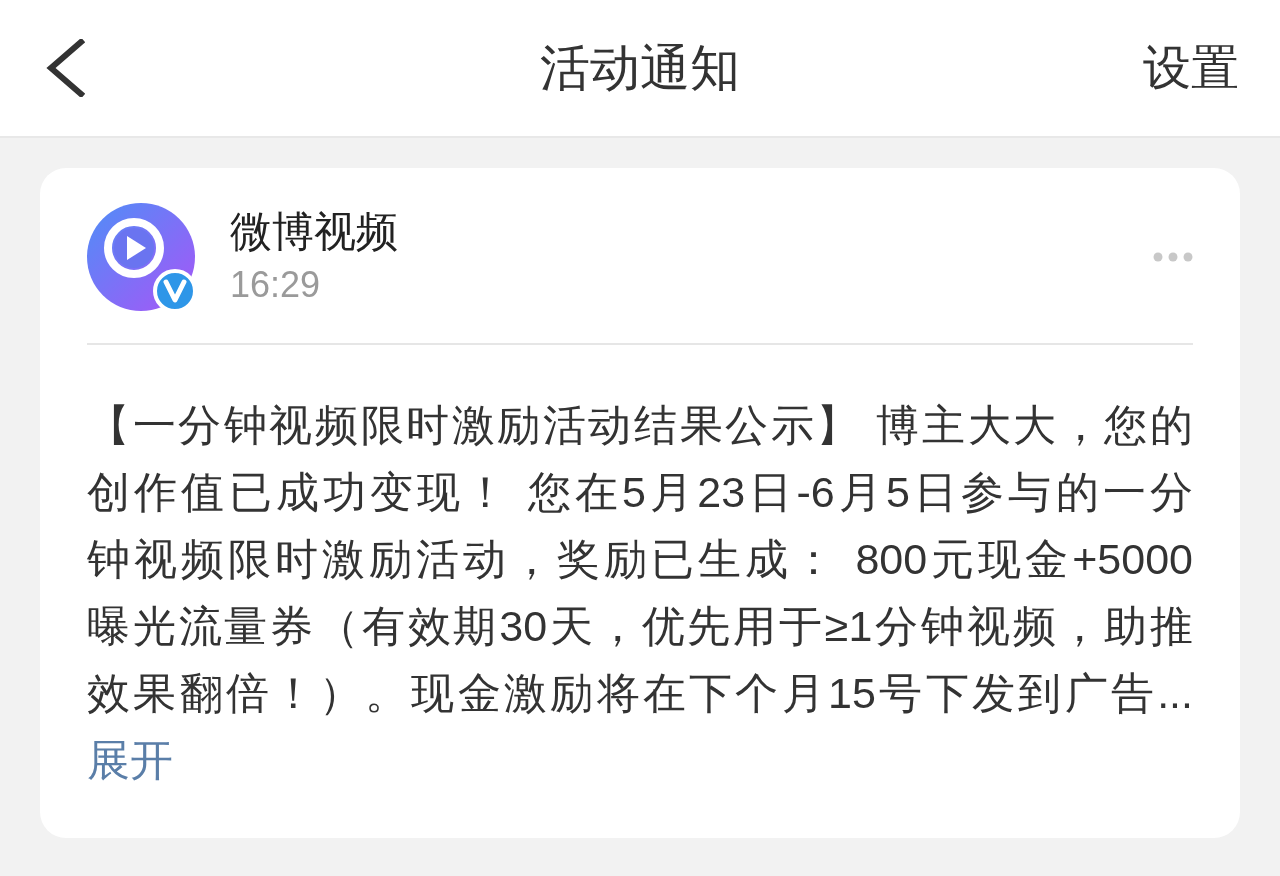  Describe the element at coordinates (640, 68) in the screenshot. I see `page-title: 活动通知` at that location.